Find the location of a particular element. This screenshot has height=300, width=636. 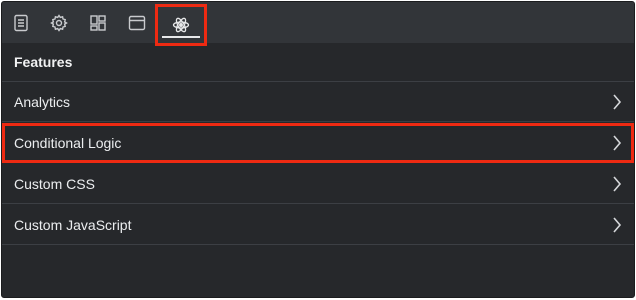

tab-features is located at coordinates (181, 25).